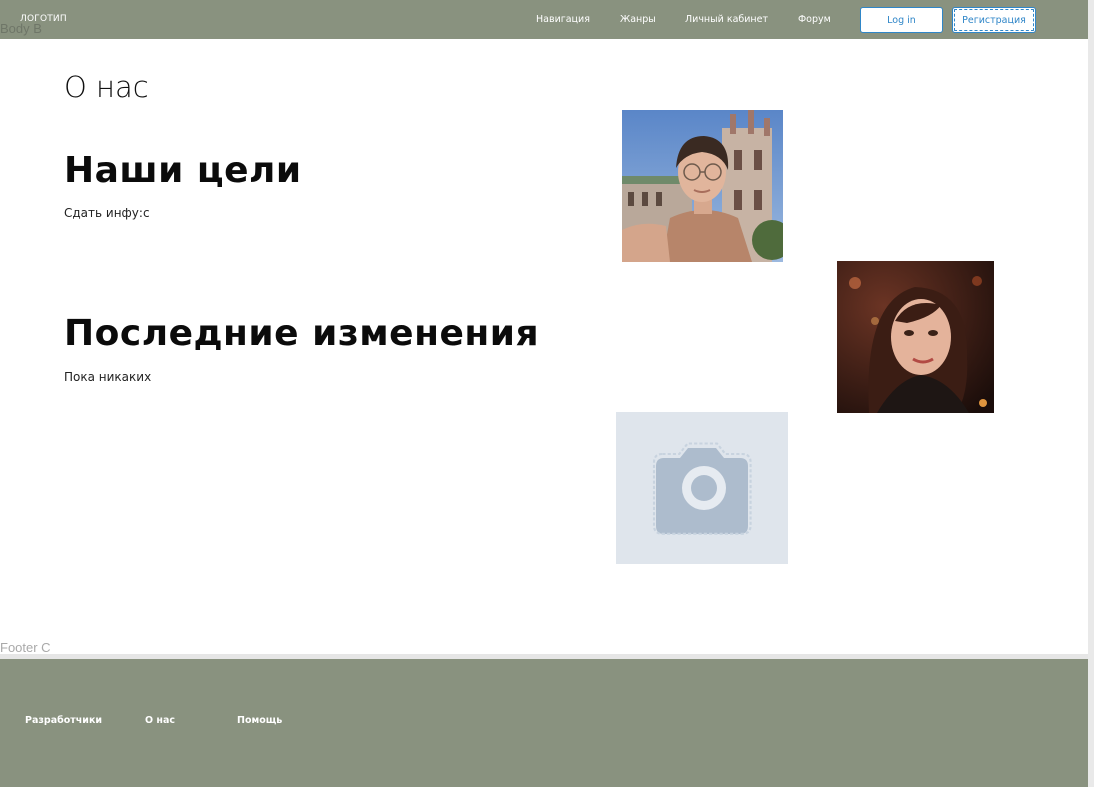  Describe the element at coordinates (106, 87) in the screenshot. I see `page-title: О нас` at that location.